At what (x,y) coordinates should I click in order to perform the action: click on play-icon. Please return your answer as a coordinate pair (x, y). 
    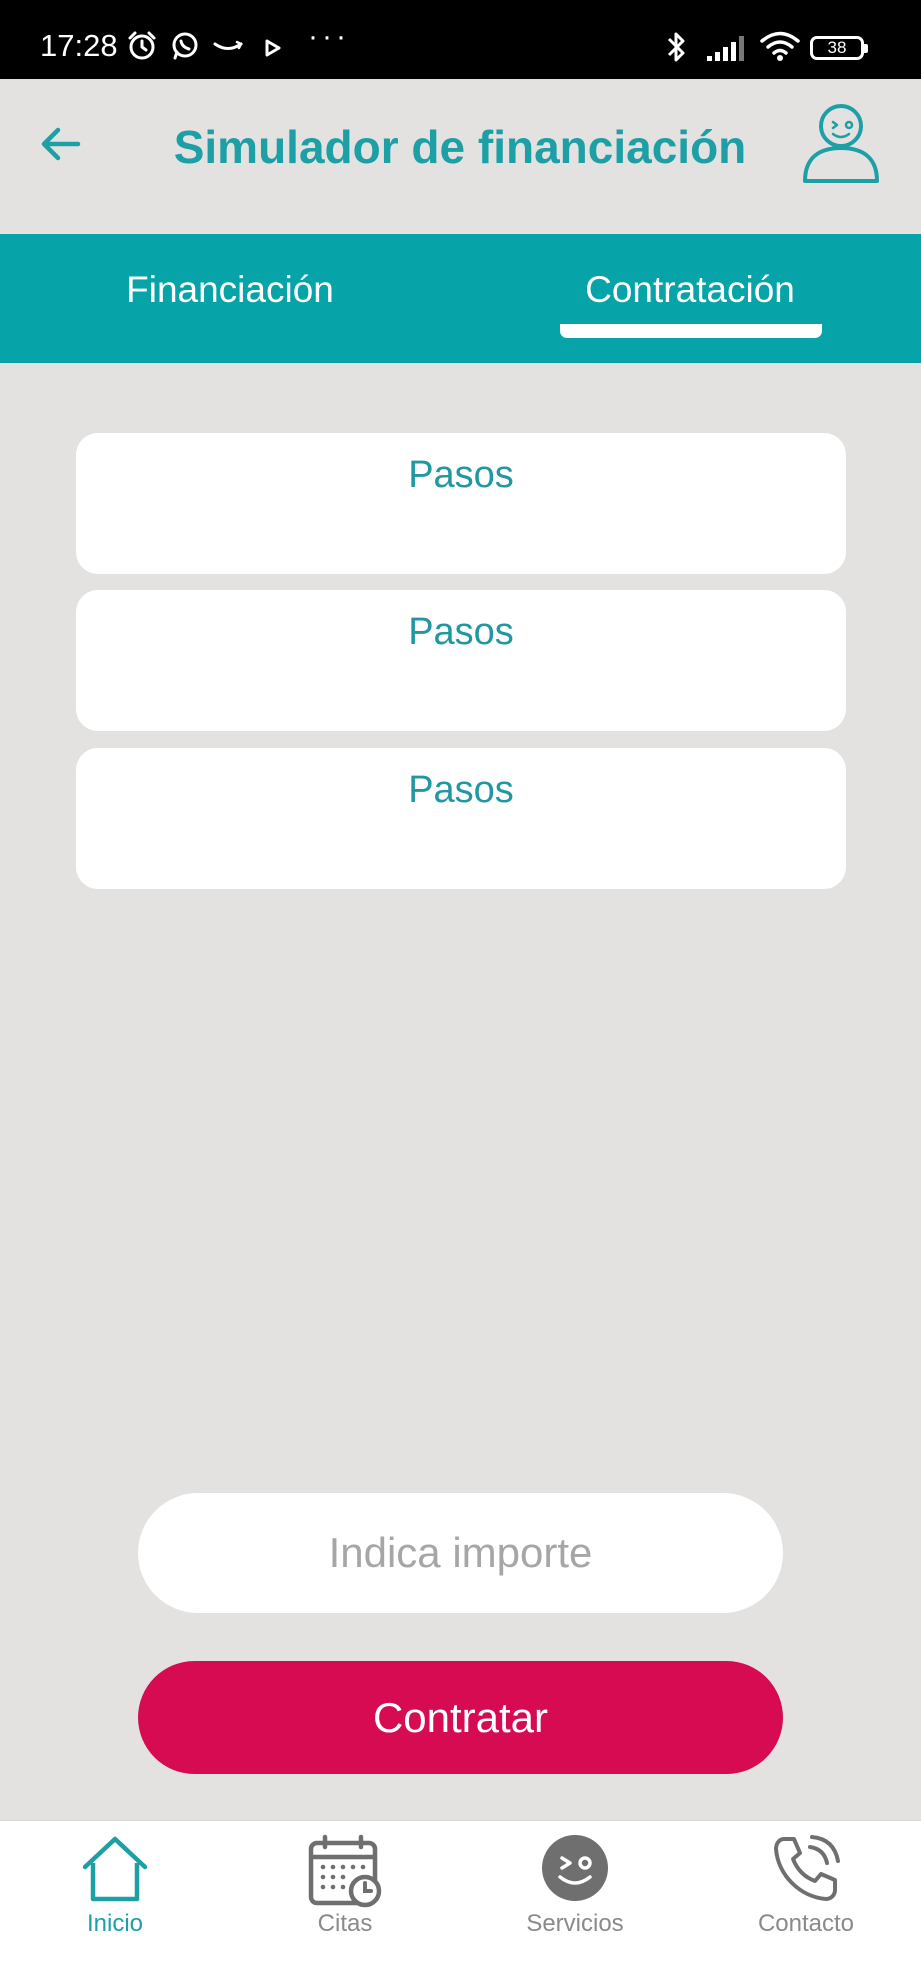
    Looking at the image, I should click on (273, 48).